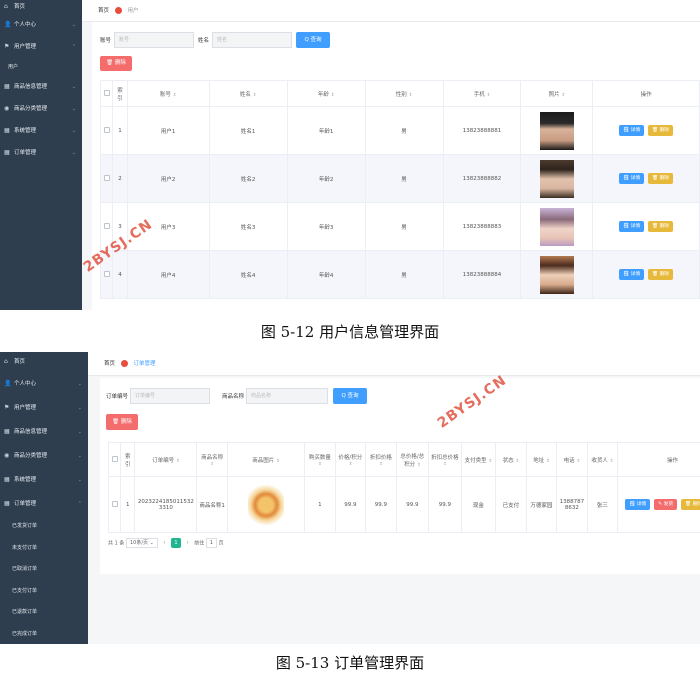 The image size is (700, 676). Describe the element at coordinates (44, 527) in the screenshot. I see `sidebar-subitem-shipped: 已发货订单` at that location.